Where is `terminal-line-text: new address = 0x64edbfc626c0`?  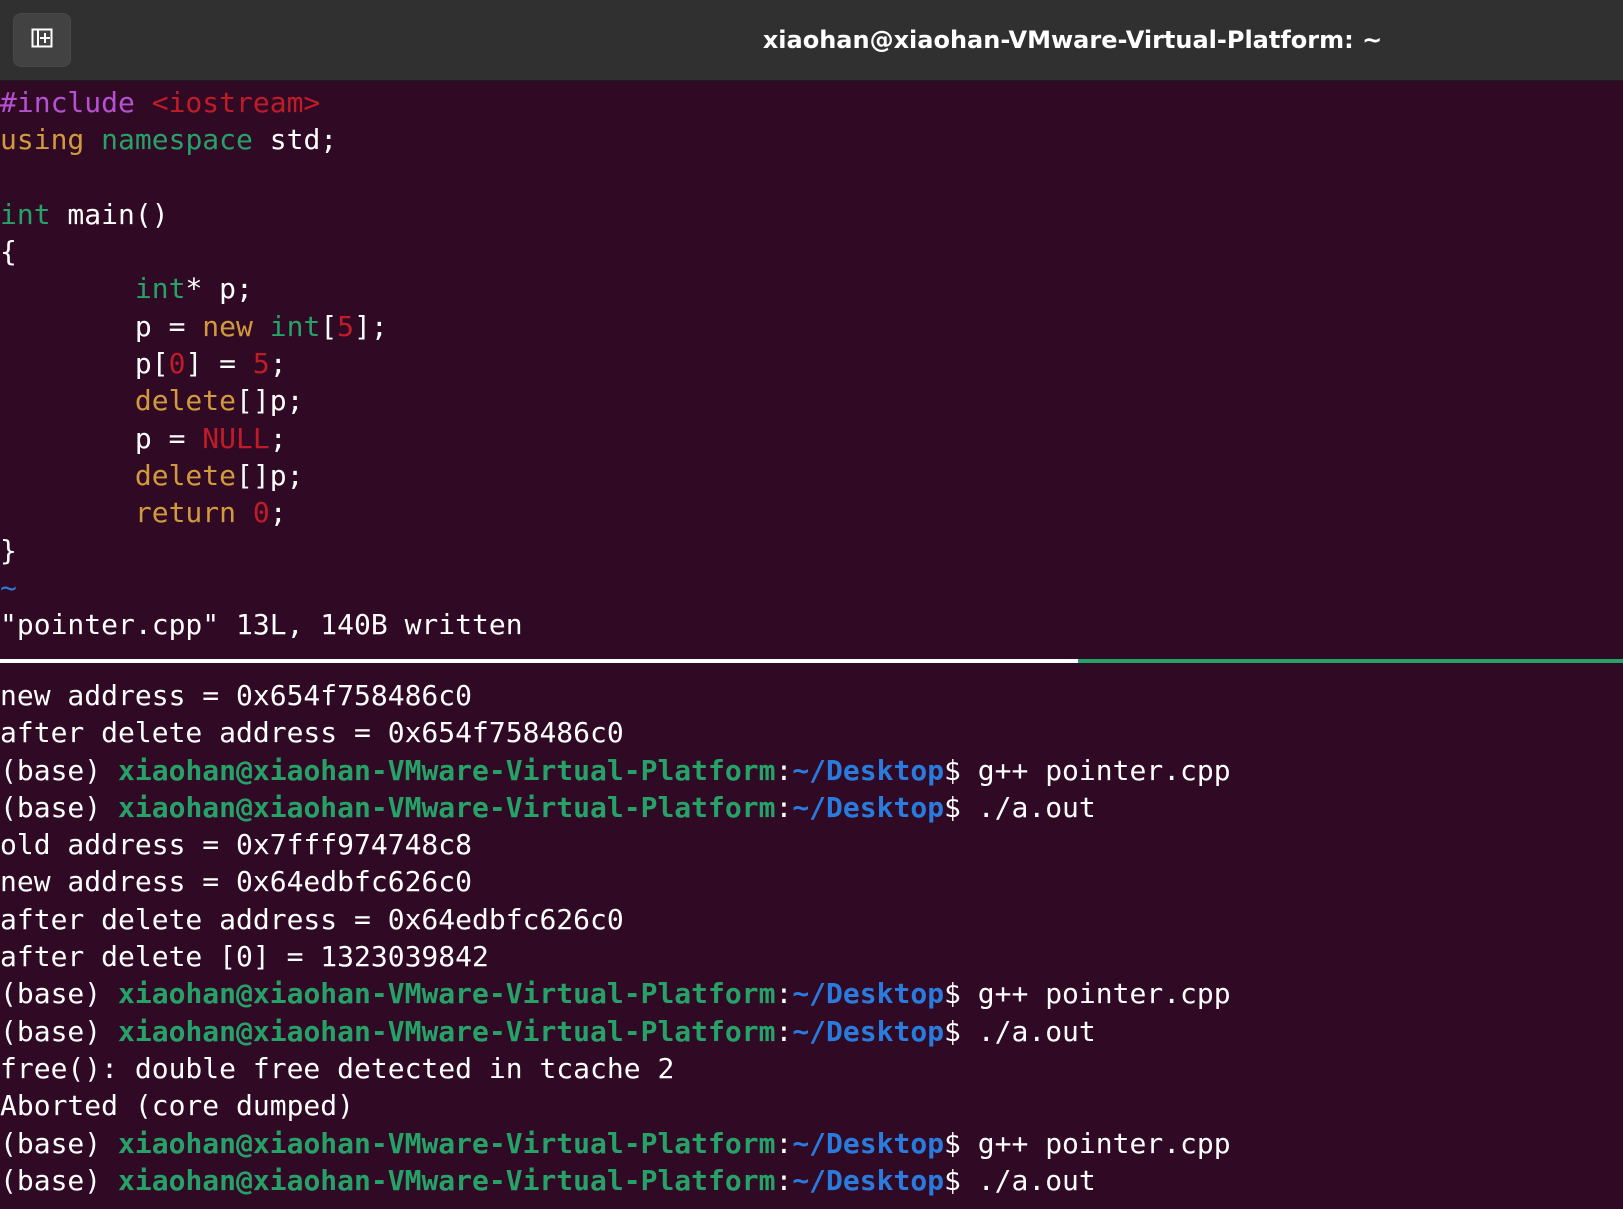 terminal-line-text: new address = 0x64edbfc626c0 is located at coordinates (236, 882).